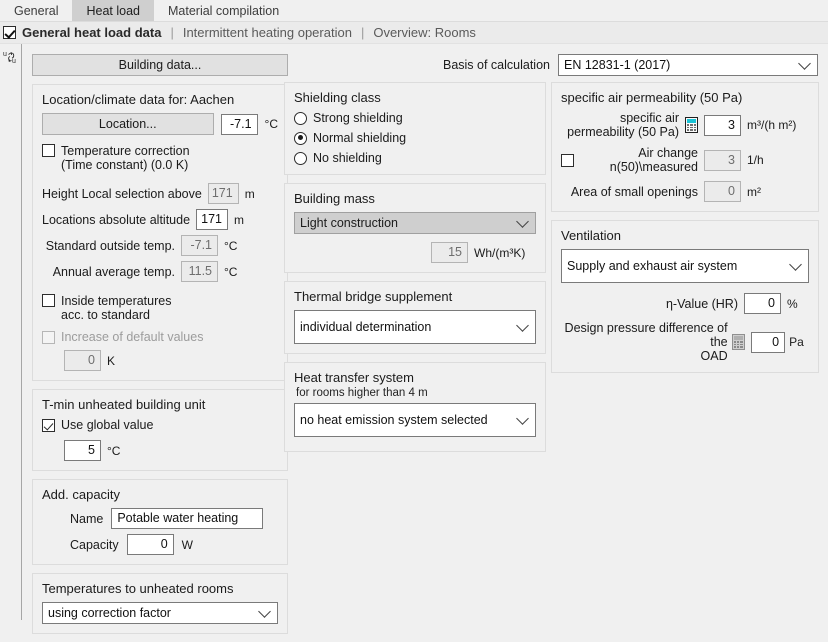 The image size is (828, 642). I want to click on add-capacity-capacity-input: 0, so click(150, 544).